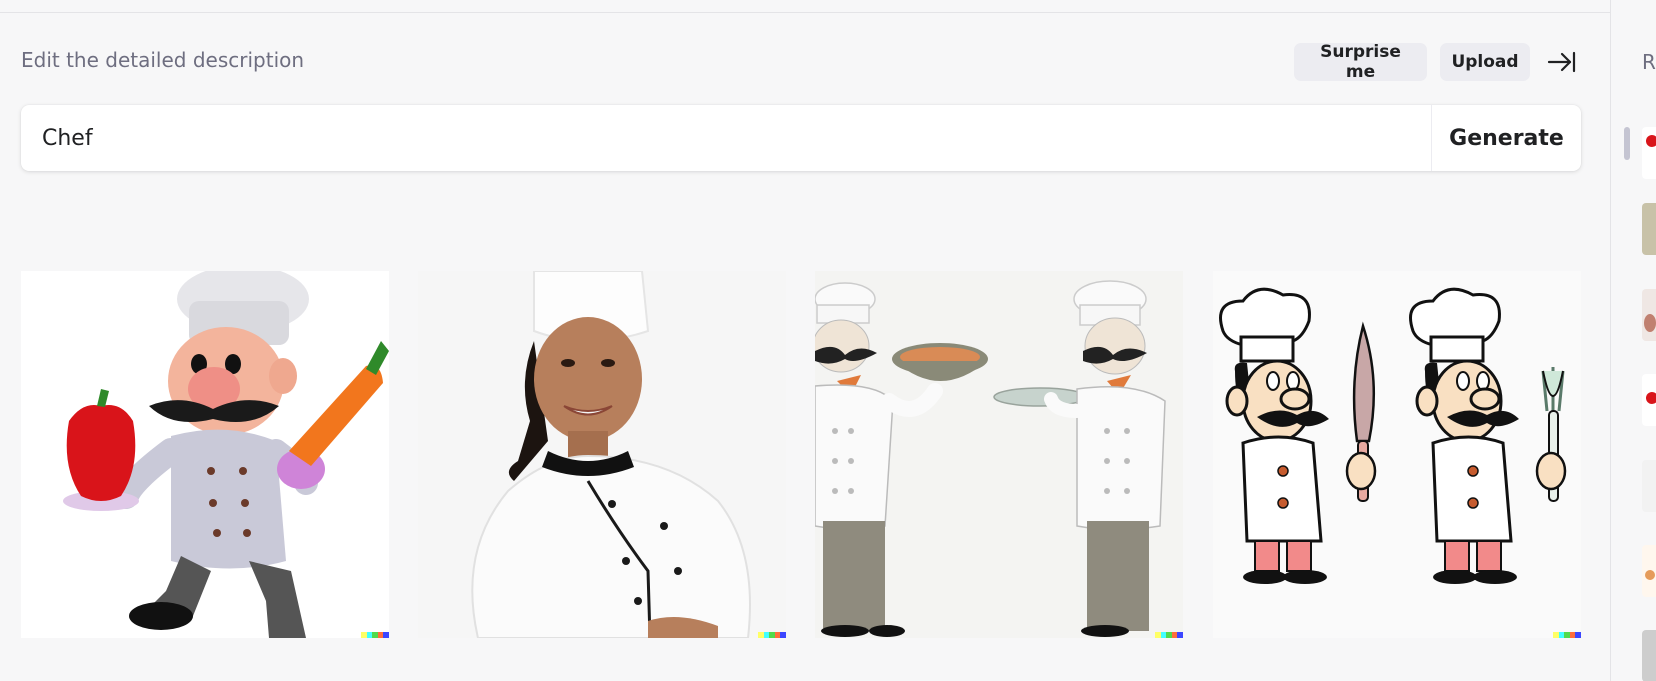 This screenshot has width=1656, height=681. I want to click on sidebar-scrollbar, so click(1627, 143).